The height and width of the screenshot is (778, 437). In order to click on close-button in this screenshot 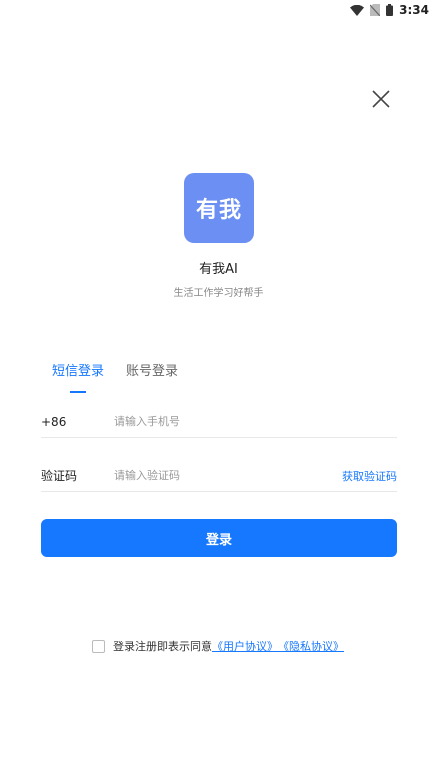, I will do `click(381, 99)`.